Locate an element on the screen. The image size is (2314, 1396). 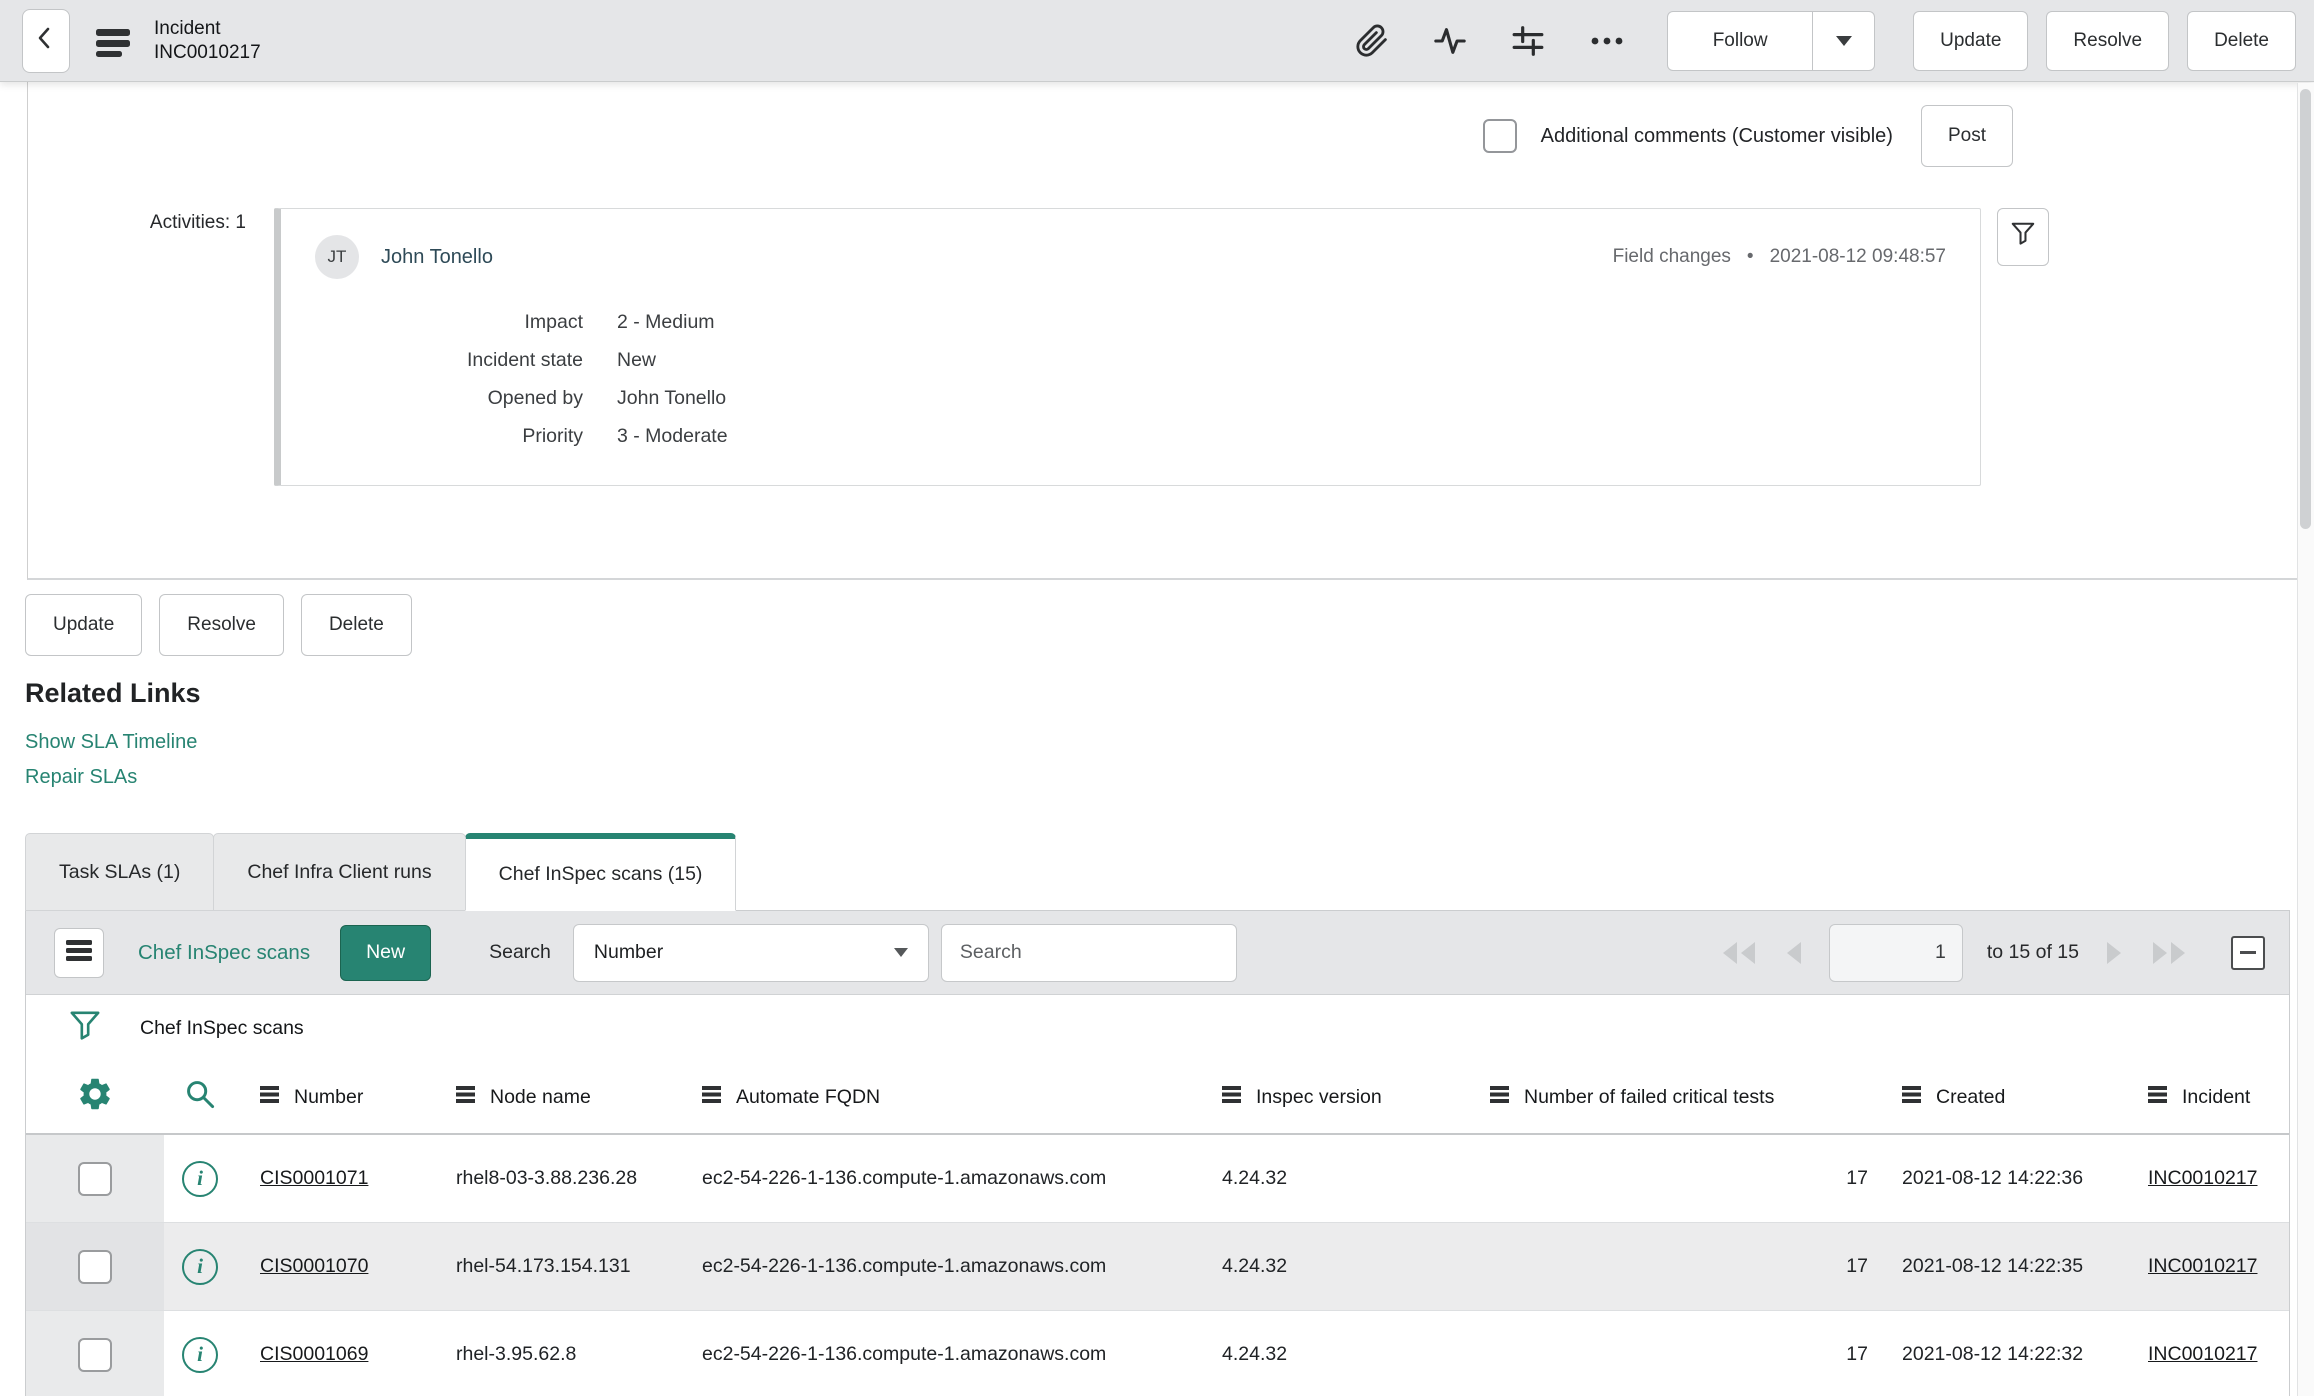
show-sla-timeline-link: Show SLA Timeline is located at coordinates (1161, 742).